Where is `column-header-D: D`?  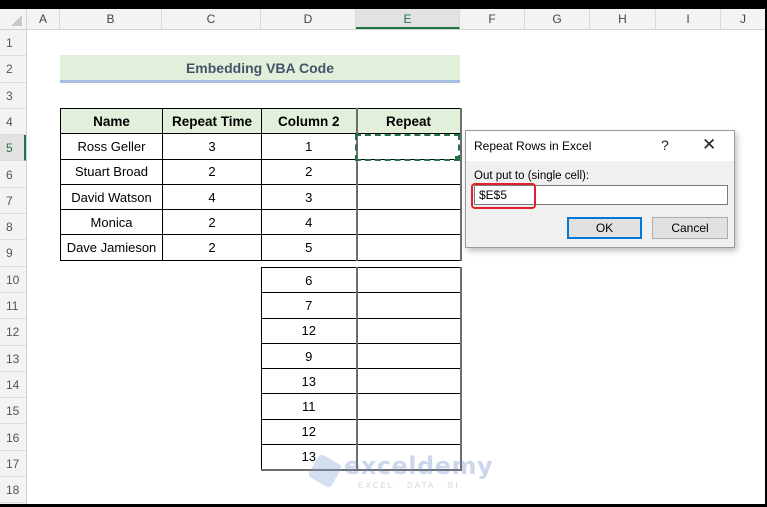 column-header-D: D is located at coordinates (308, 19).